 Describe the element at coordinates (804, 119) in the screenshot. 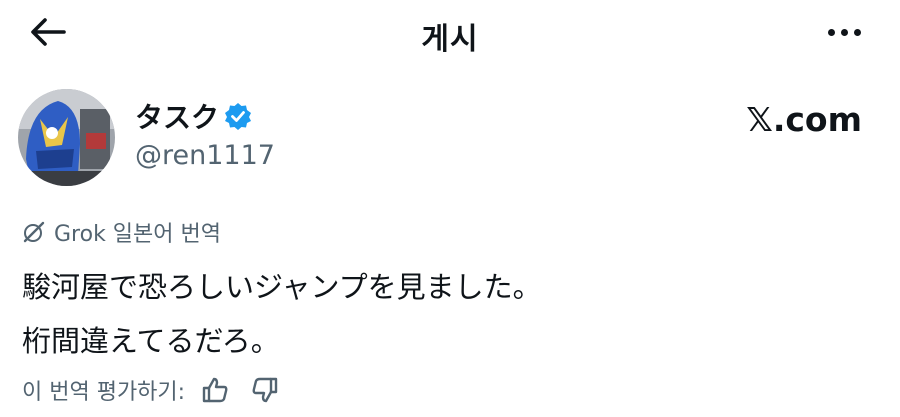

I see `brand-label: 𝕏.com` at that location.